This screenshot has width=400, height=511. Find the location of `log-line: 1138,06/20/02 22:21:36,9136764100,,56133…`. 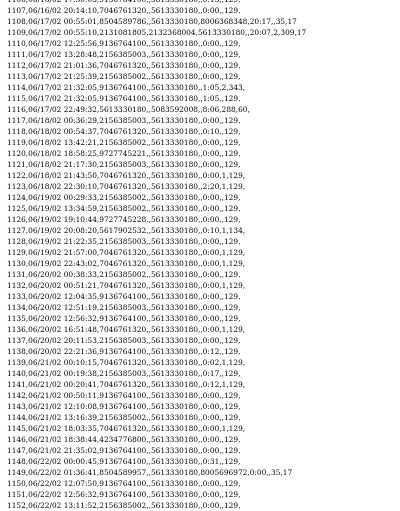

log-line: 1138,06/20/02 22:21:36,9136764100,,56133… is located at coordinates (124, 351).